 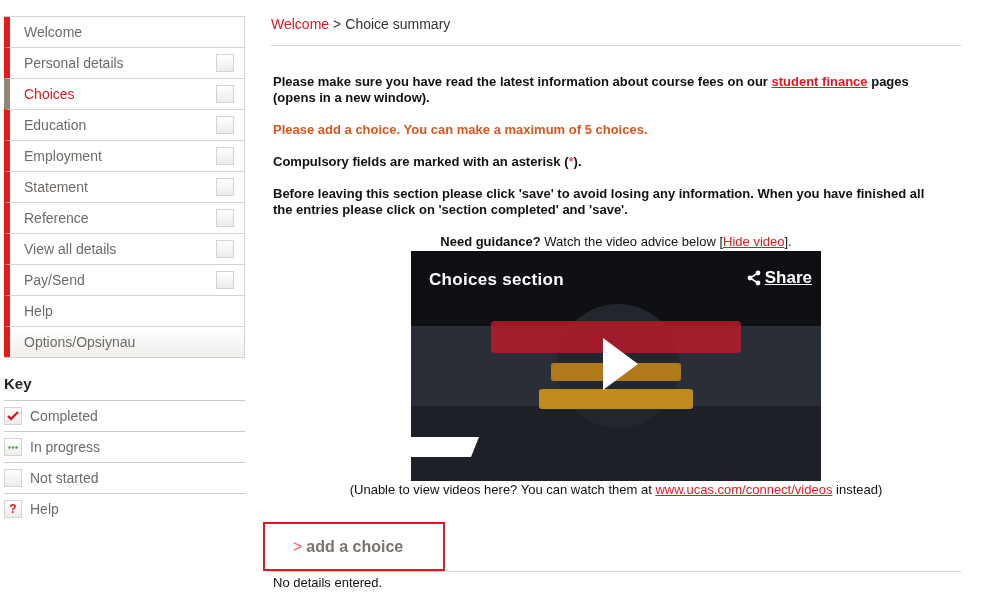 What do you see at coordinates (124, 279) in the screenshot?
I see `sidebar-item: Pay/Send` at bounding box center [124, 279].